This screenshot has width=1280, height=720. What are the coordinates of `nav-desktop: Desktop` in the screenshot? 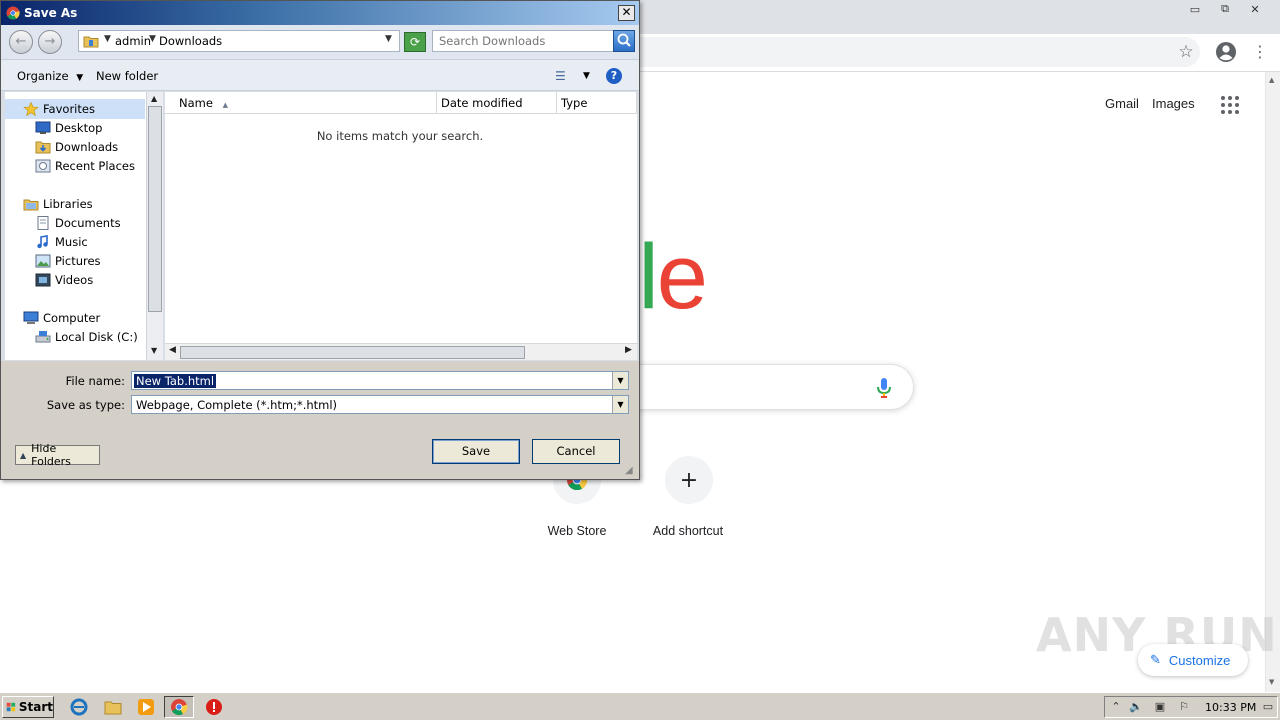 It's located at (68, 128).